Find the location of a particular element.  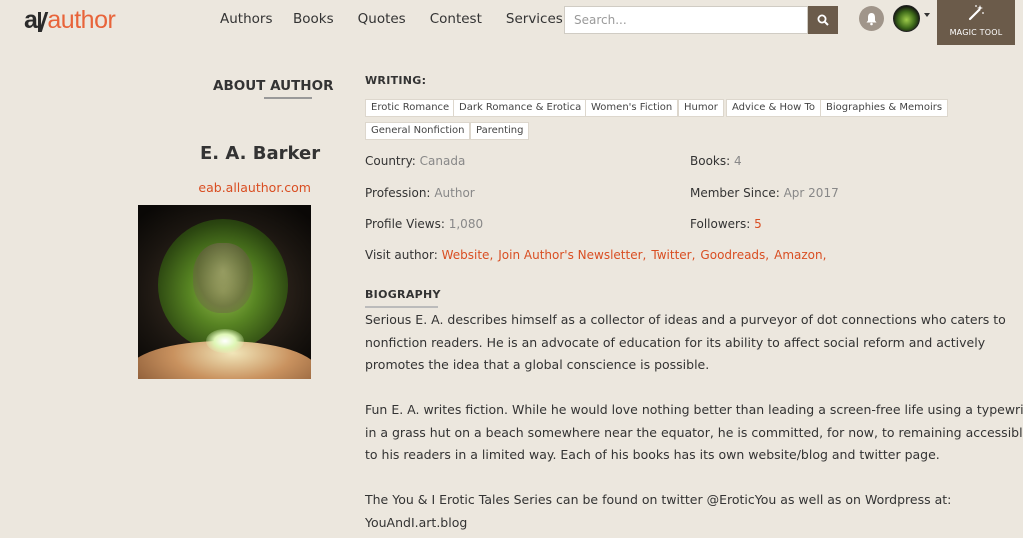

author-name: E. A. Barker is located at coordinates (260, 153).